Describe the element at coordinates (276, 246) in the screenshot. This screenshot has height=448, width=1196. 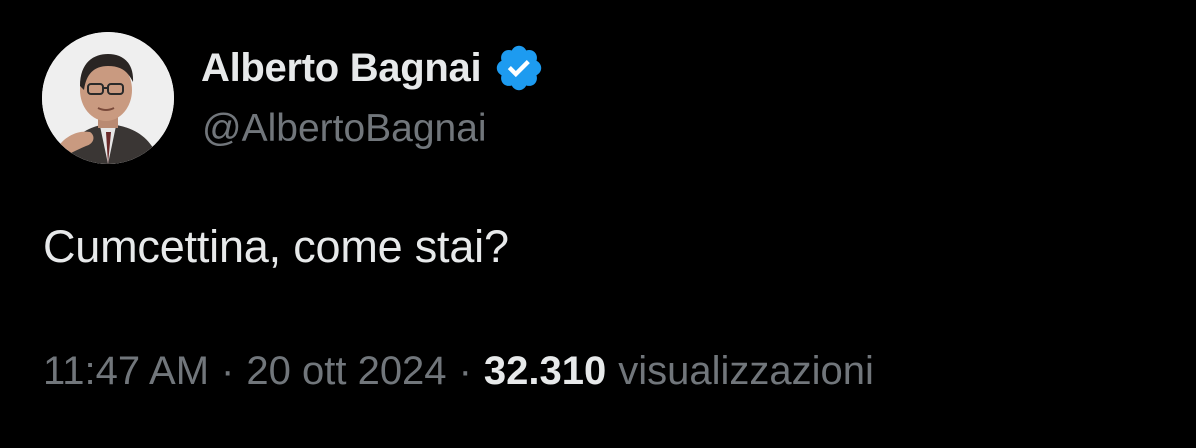
I see `tweet-text: Cumcettina, come stai?` at that location.